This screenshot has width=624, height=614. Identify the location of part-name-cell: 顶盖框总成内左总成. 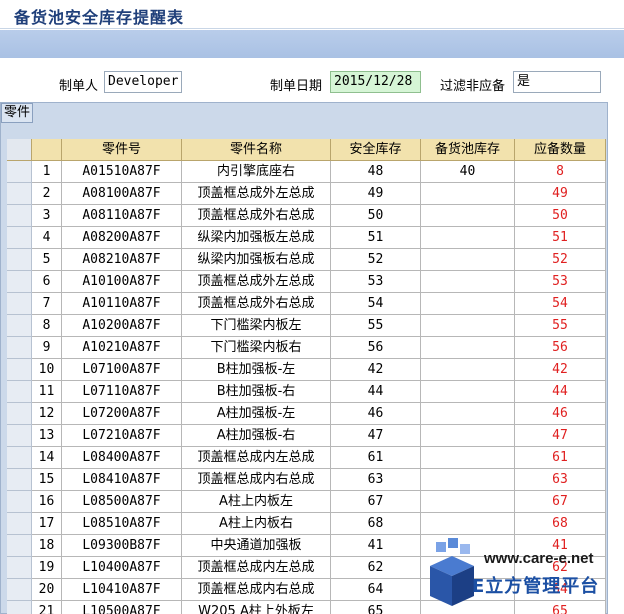
(256, 568).